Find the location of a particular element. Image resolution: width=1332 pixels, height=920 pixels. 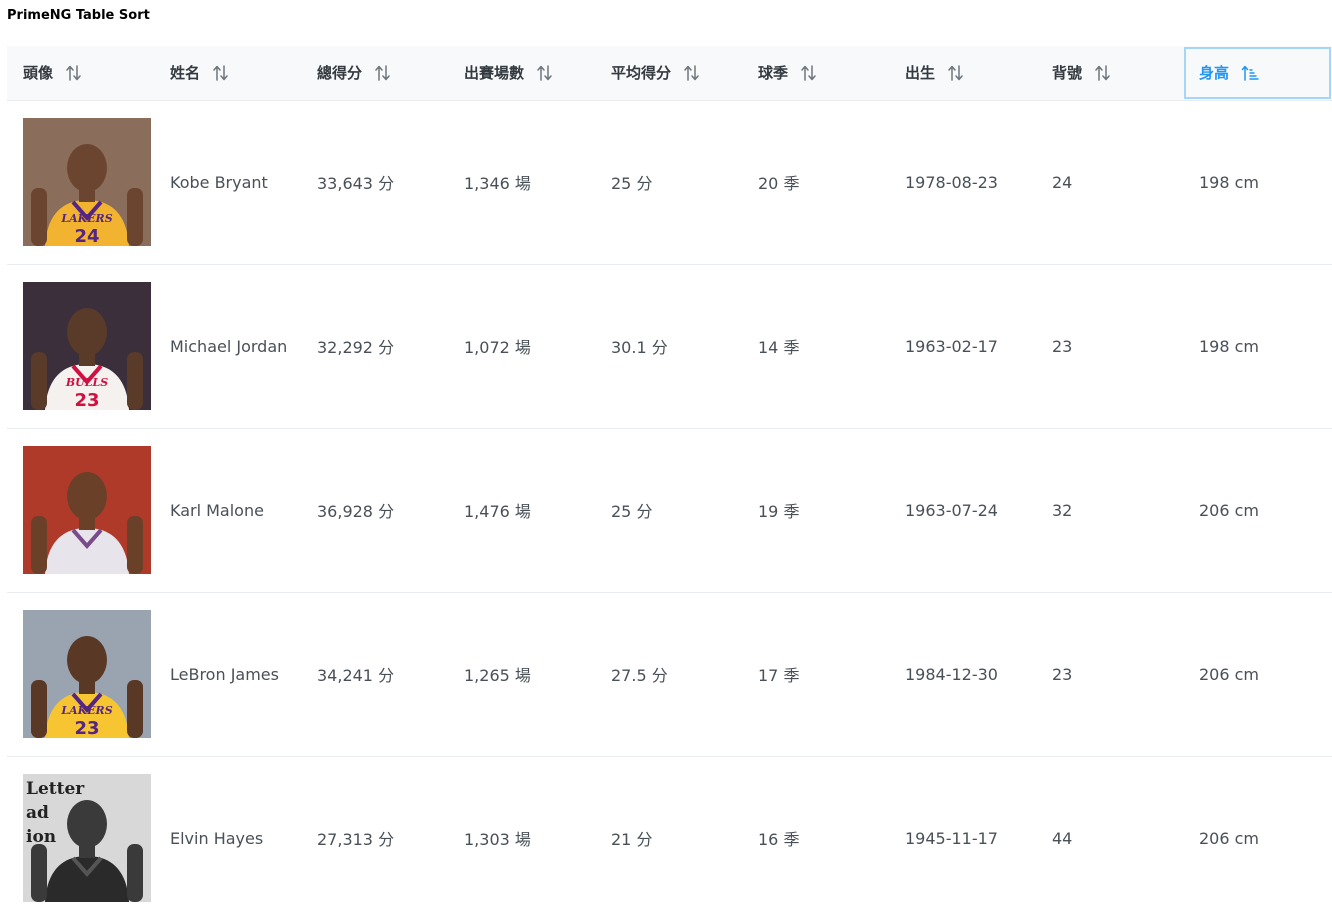

column-header-content: 球季 is located at coordinates (788, 72).